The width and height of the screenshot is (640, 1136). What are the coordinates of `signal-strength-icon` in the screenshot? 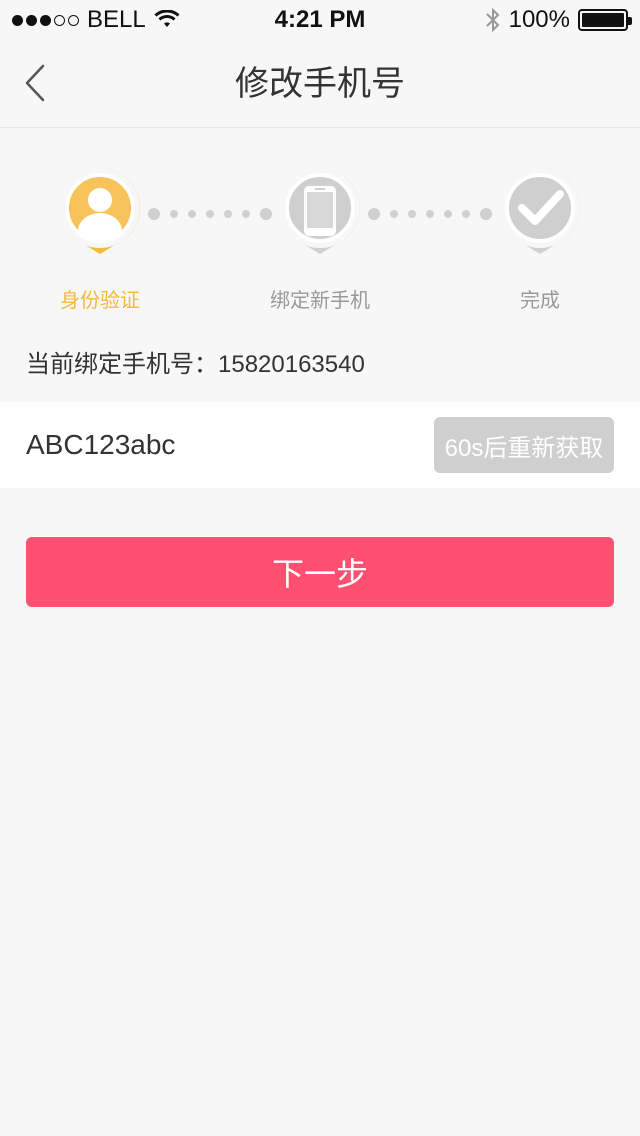 It's located at (45, 20).